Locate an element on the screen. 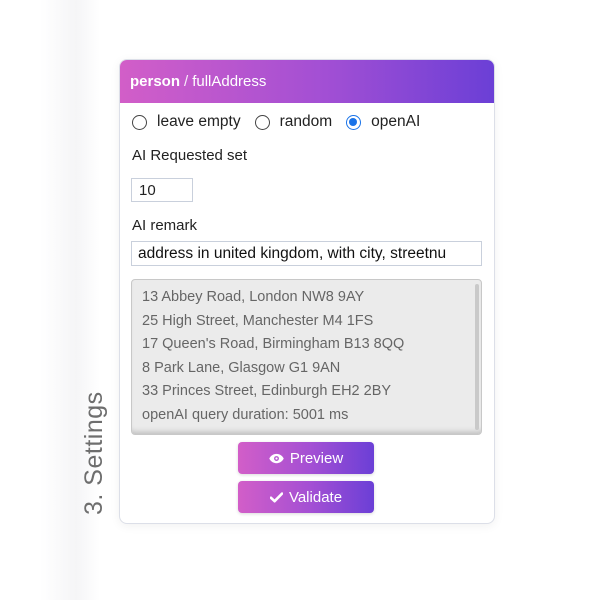 The width and height of the screenshot is (600, 600). mode-radio-group: leave empty random openAI is located at coordinates (283, 122).